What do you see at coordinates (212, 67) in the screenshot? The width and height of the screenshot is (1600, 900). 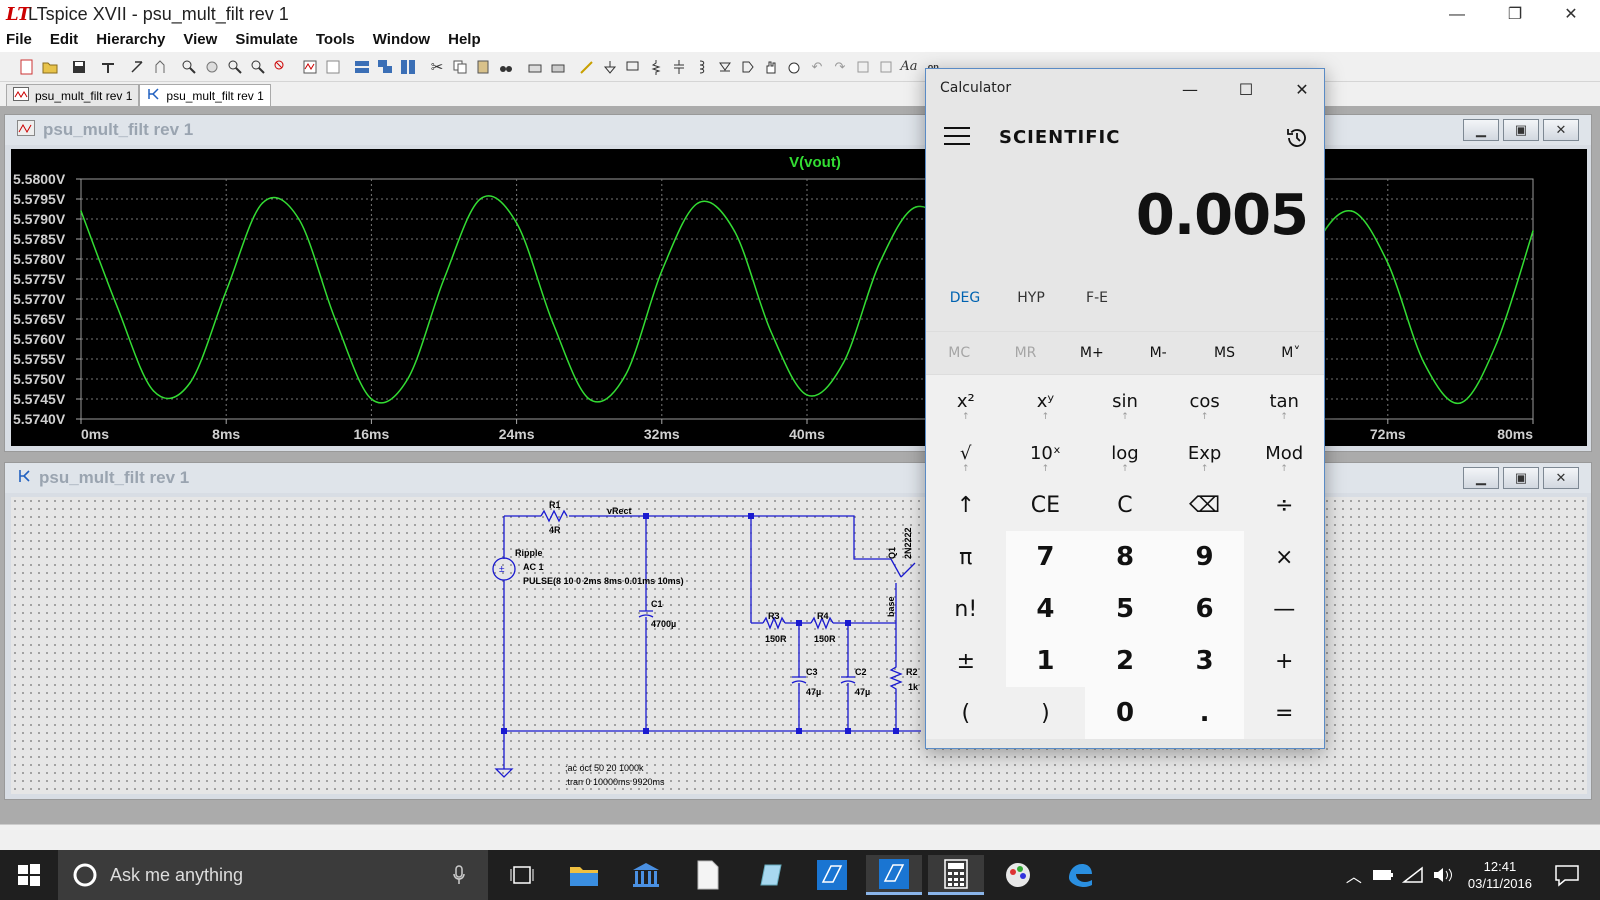 I see `pan-icon` at bounding box center [212, 67].